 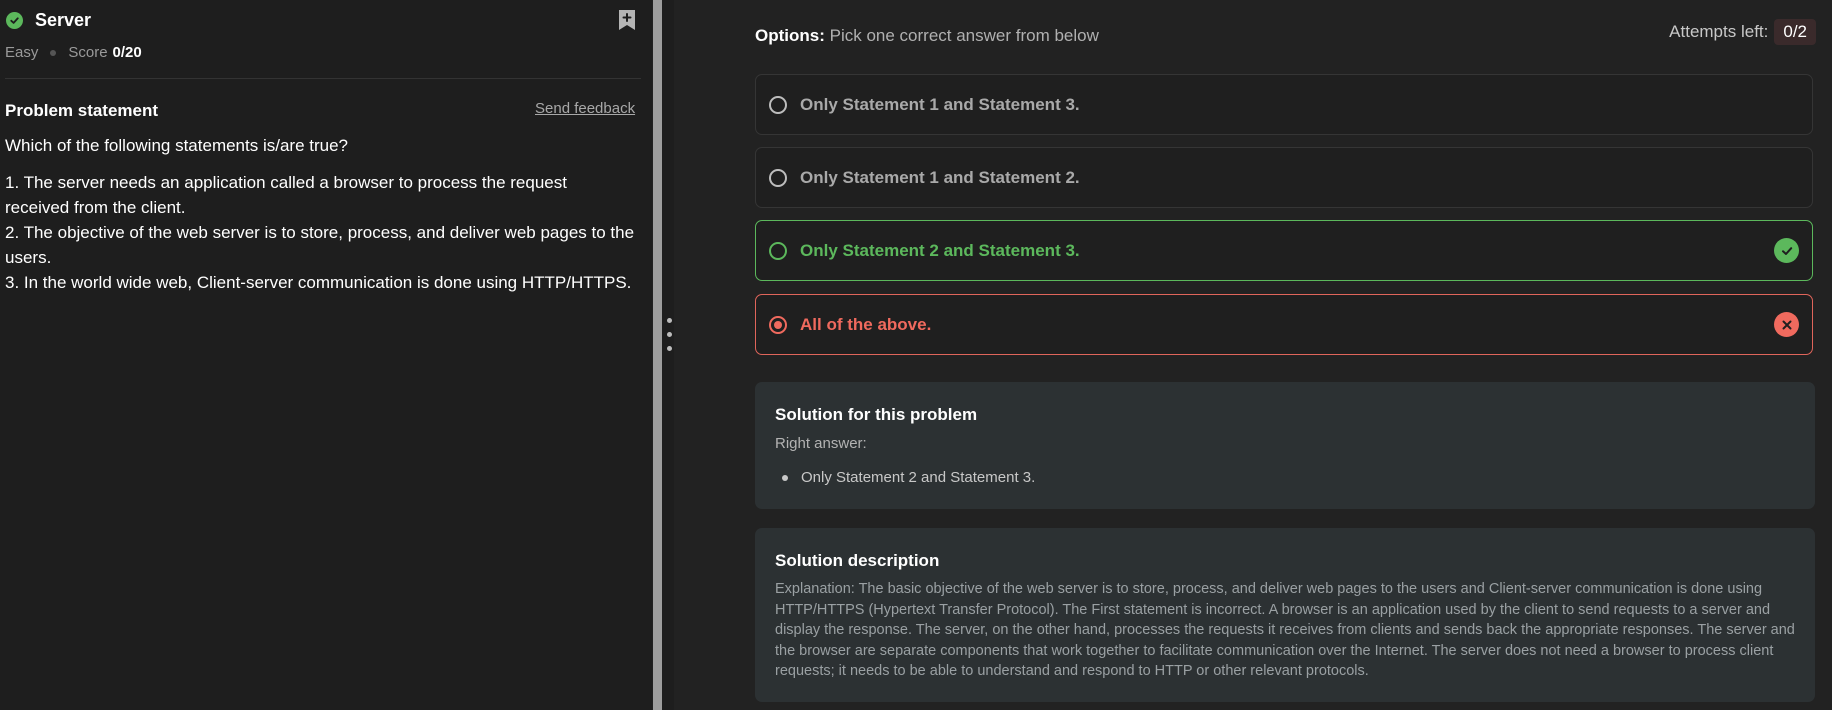 I want to click on attempts-indicator: Attempts left: 0/2, so click(x=1742, y=32).